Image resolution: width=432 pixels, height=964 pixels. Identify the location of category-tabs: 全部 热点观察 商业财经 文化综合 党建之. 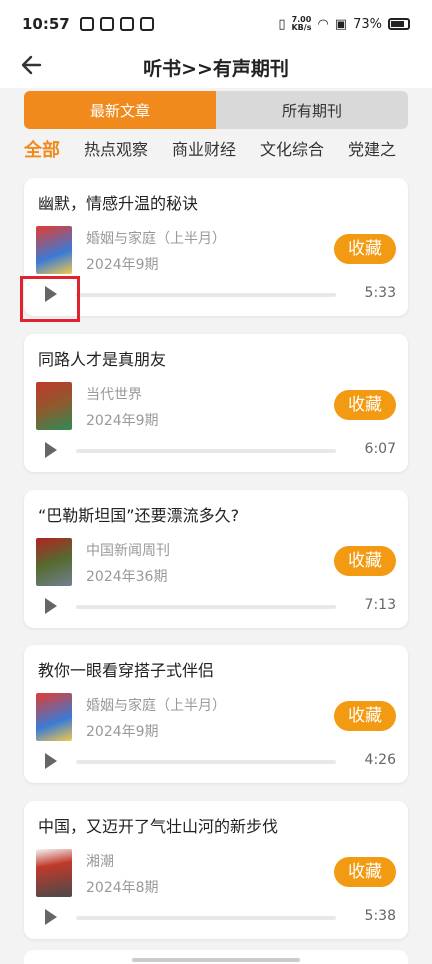
(228, 150).